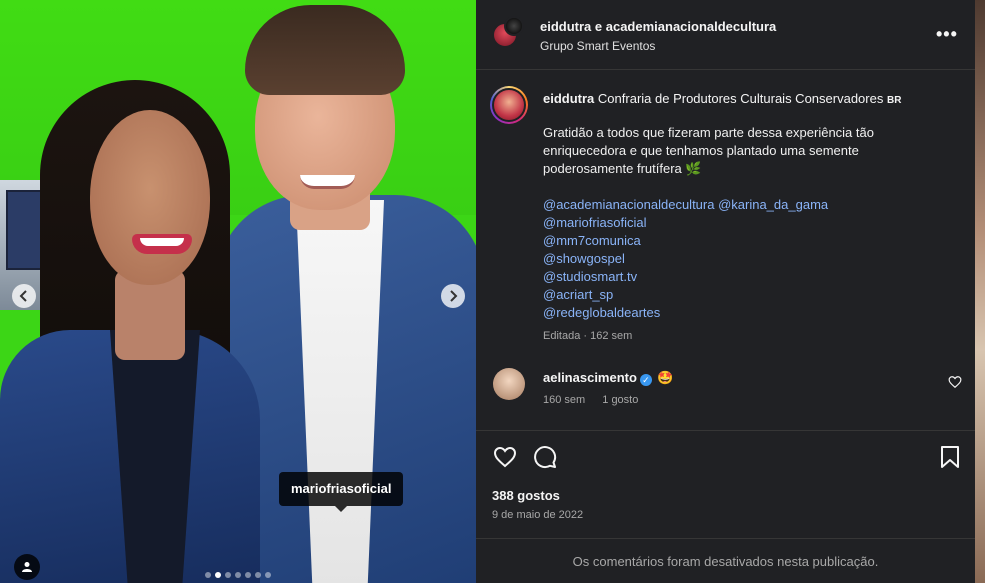  Describe the element at coordinates (526, 495) in the screenshot. I see `likes-count: 388 gostos` at that location.